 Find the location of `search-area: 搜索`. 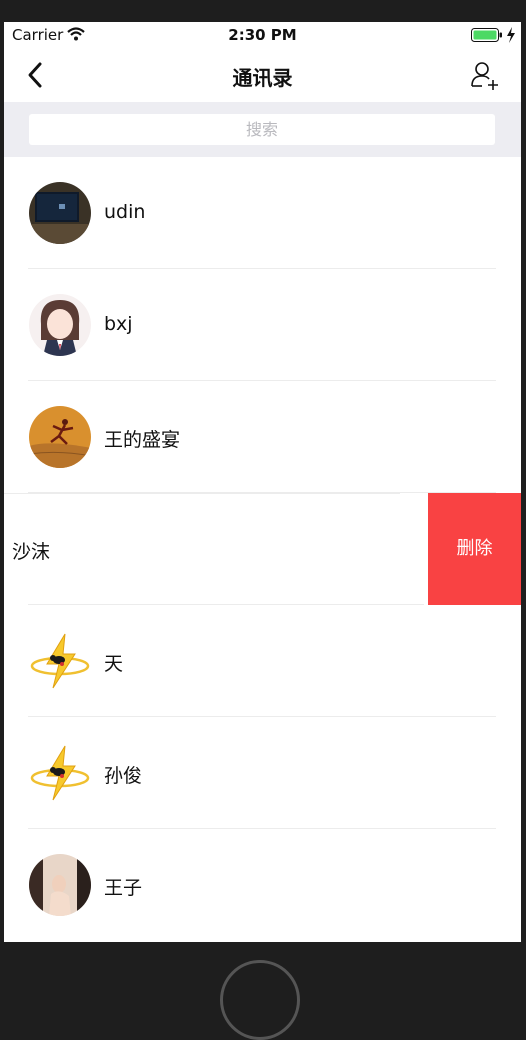

search-area: 搜索 is located at coordinates (262, 129).